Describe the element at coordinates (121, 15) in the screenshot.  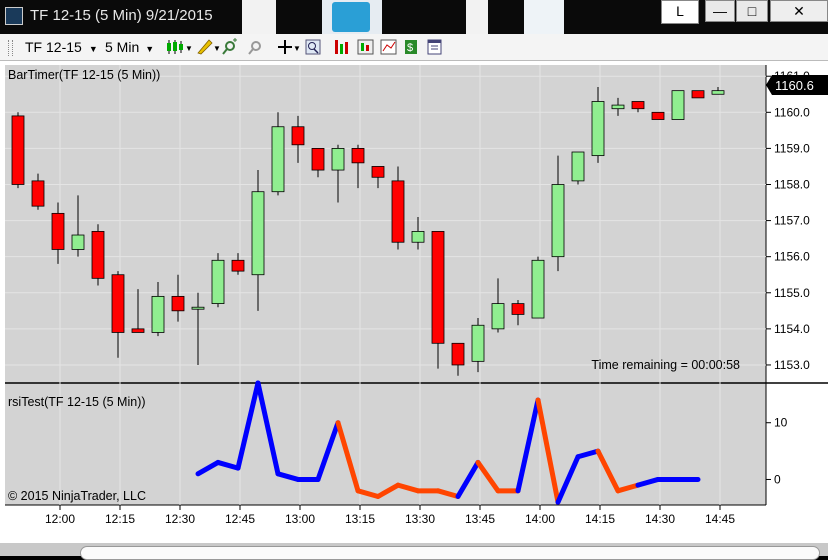
I see `window-title: TF 12-15 (5 Min) 9/21/2015` at that location.